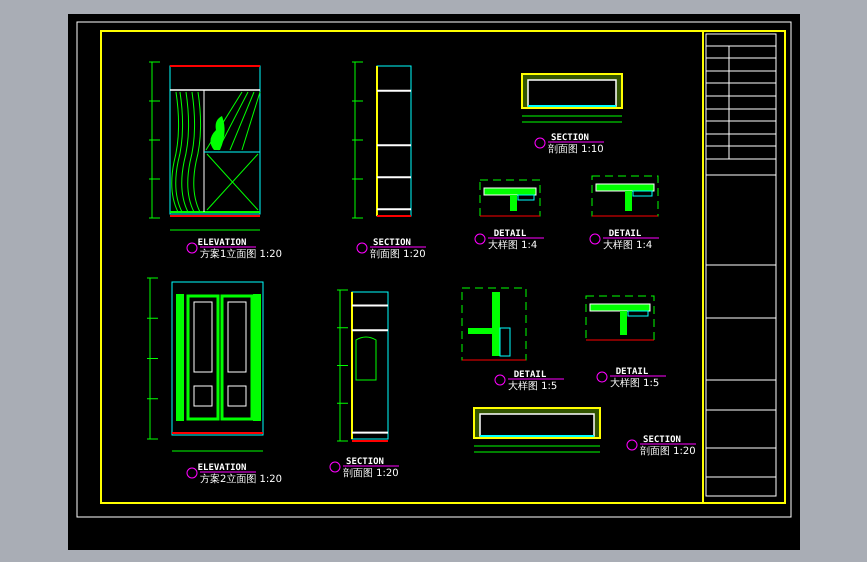 This screenshot has width=867, height=562. I want to click on view-title: 方案1立面图 1:20, so click(241, 254).